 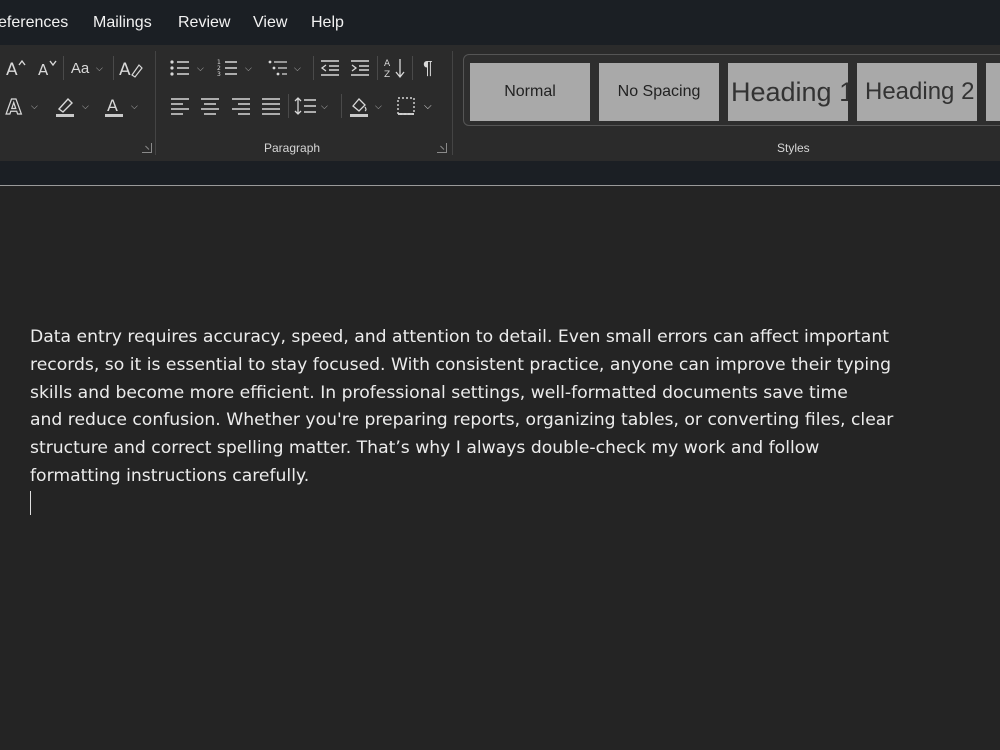 I want to click on styles-group-label: Styles, so click(x=793, y=148).